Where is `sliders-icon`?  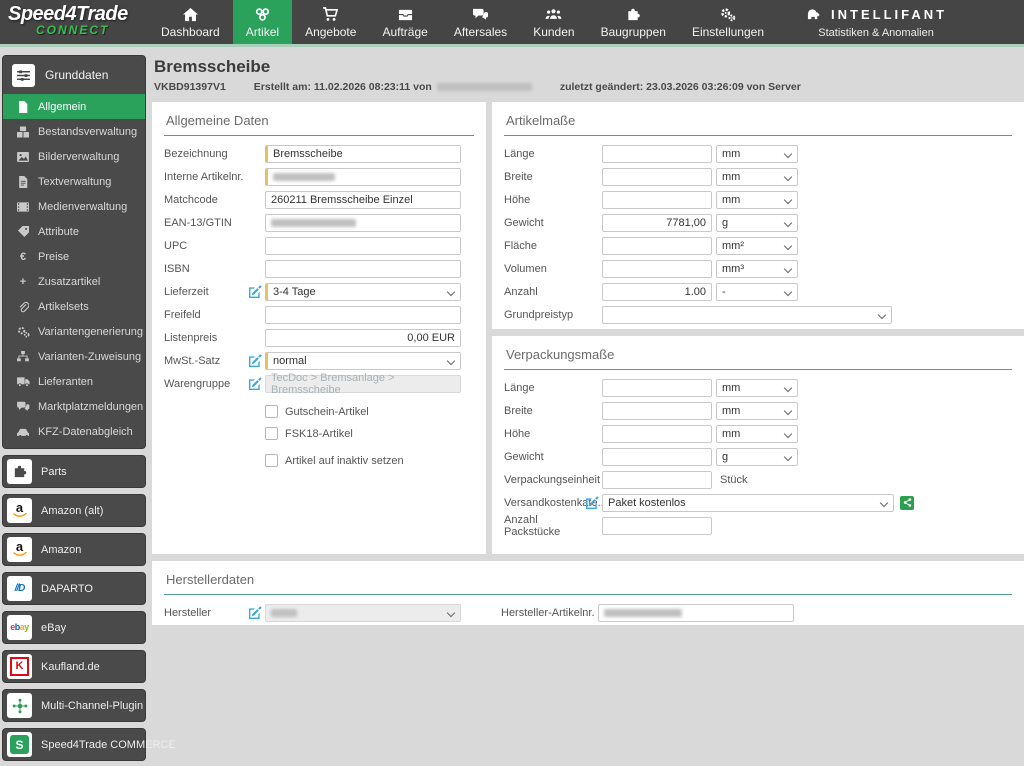 sliders-icon is located at coordinates (23, 75).